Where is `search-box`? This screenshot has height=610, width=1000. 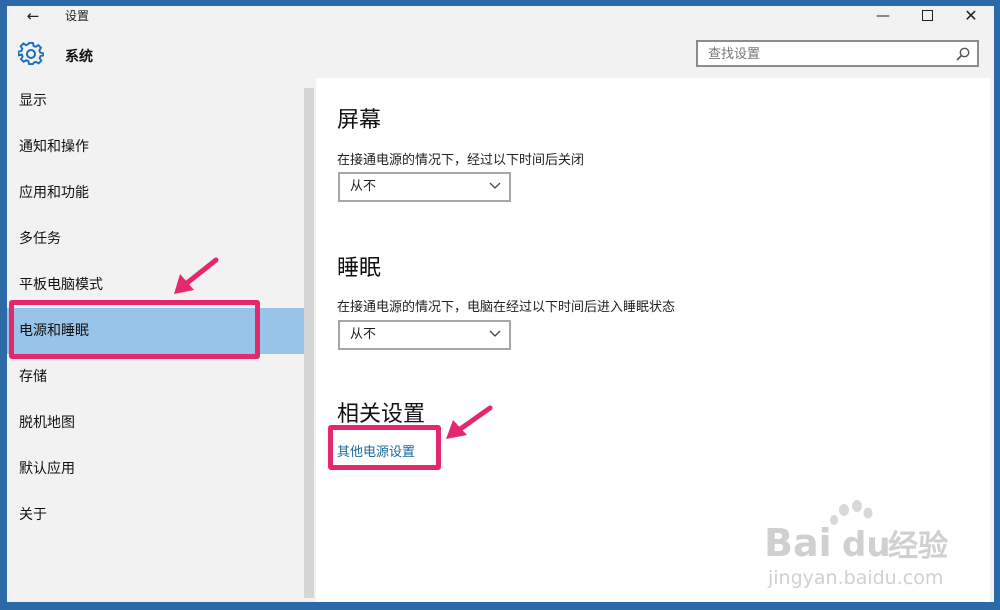
search-box is located at coordinates (837, 53).